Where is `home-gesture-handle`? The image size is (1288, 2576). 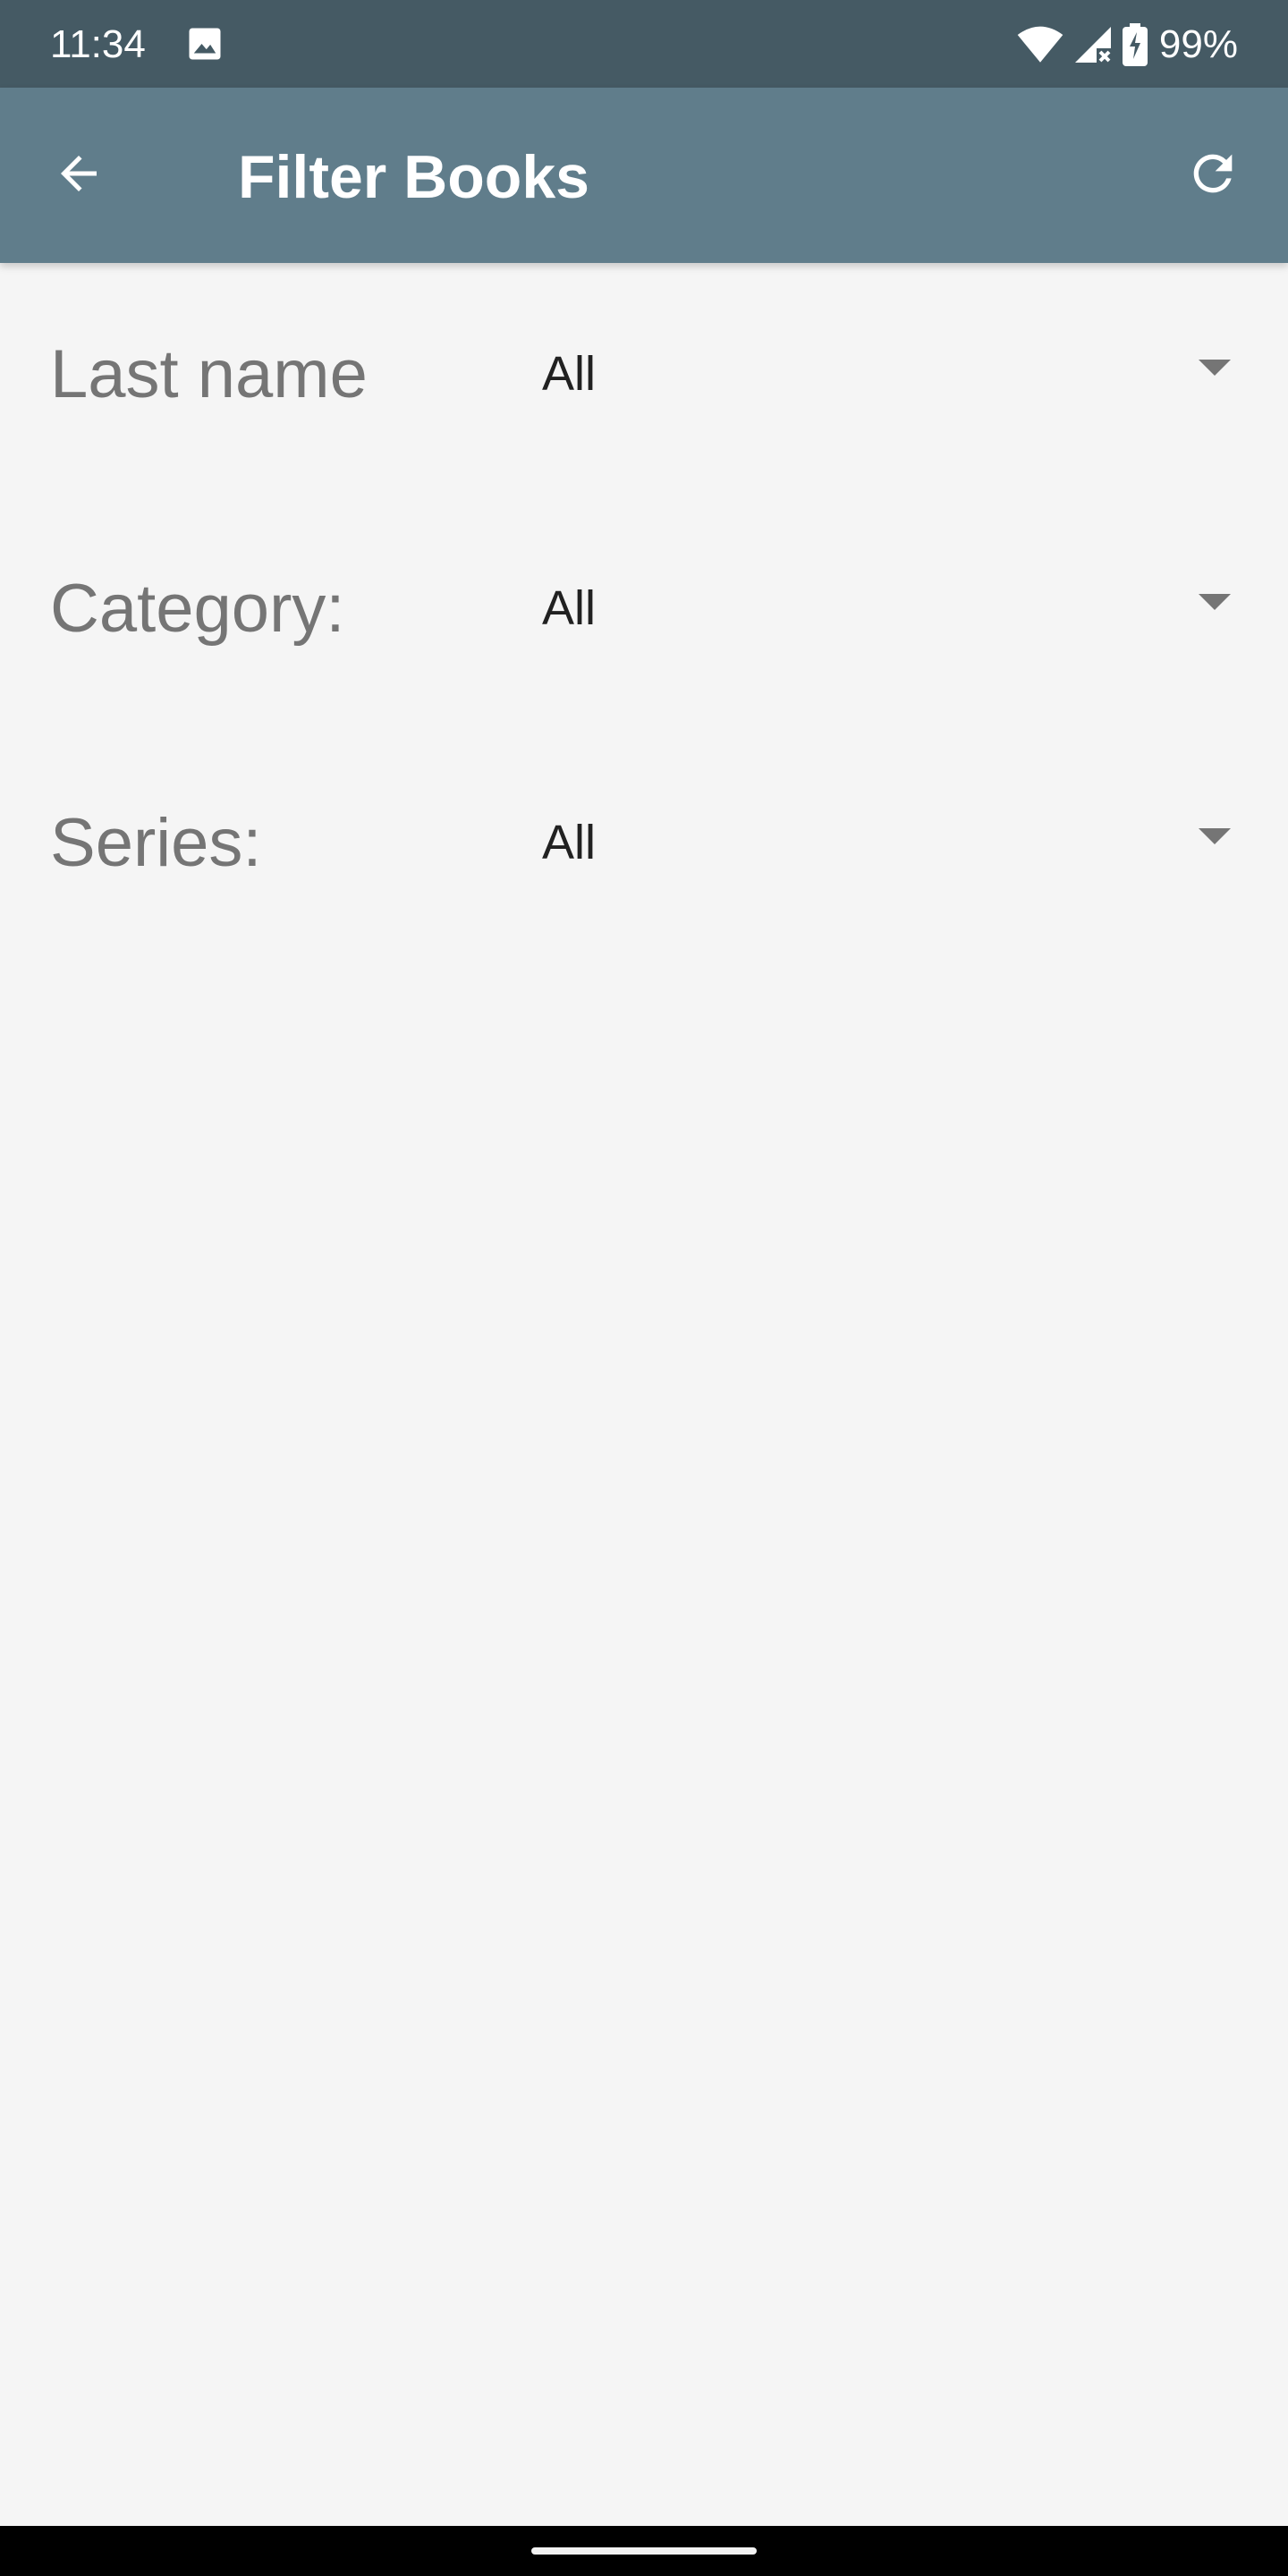 home-gesture-handle is located at coordinates (644, 2551).